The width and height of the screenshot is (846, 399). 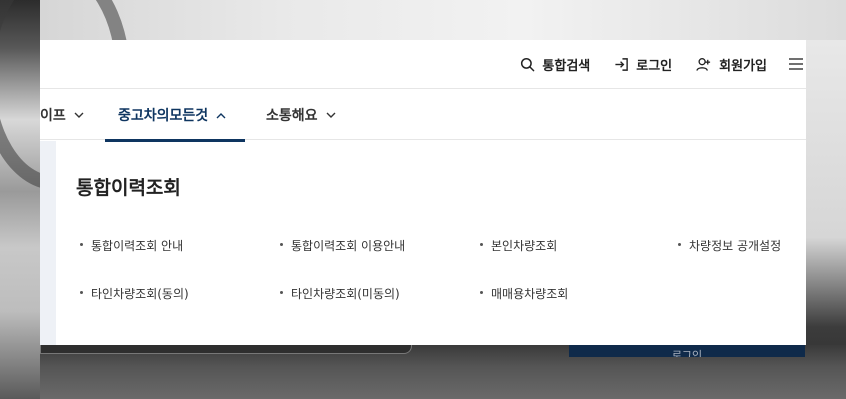 What do you see at coordinates (528, 64) in the screenshot?
I see `search-icon` at bounding box center [528, 64].